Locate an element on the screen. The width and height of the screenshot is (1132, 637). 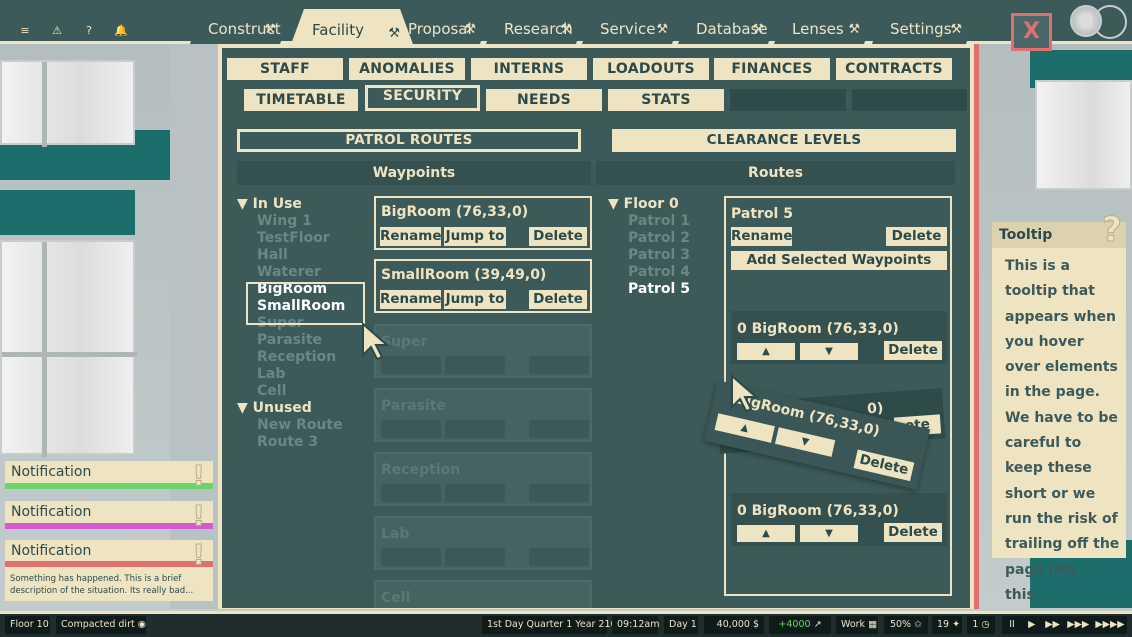
tab-lenses: Lenses ⚒ is located at coordinates (824, 29).